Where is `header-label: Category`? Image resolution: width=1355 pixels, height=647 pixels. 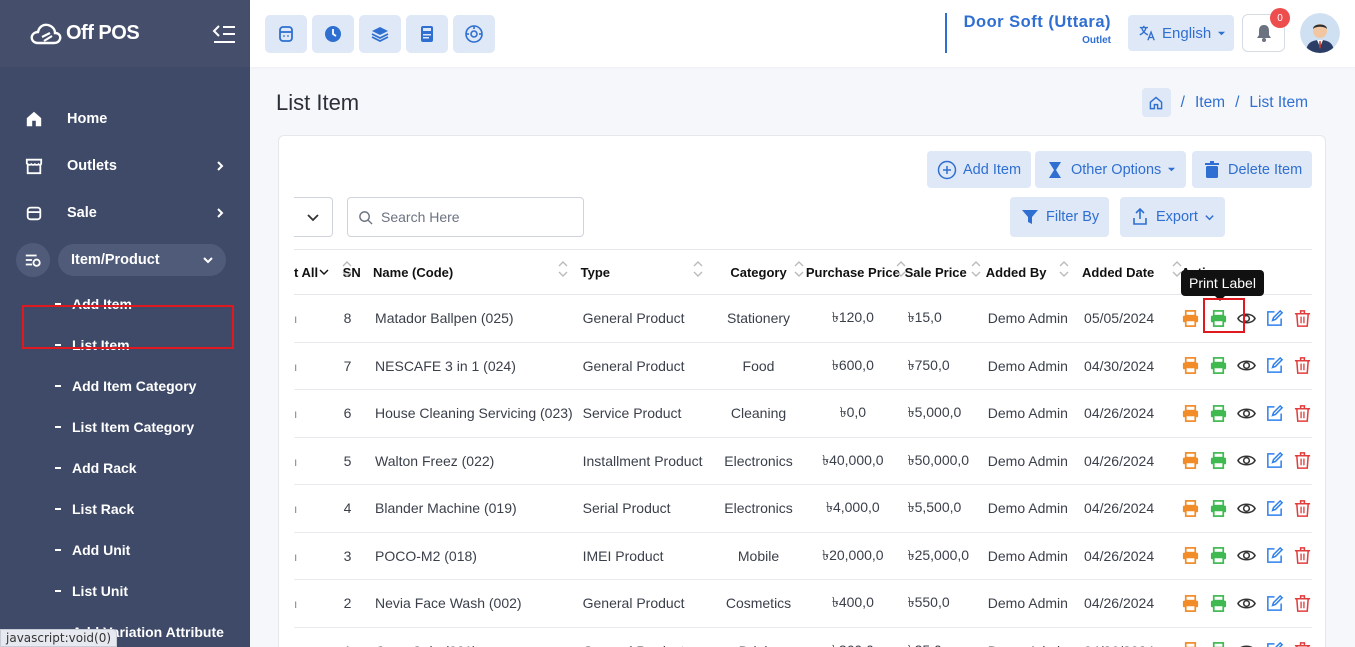 header-label: Category is located at coordinates (758, 272).